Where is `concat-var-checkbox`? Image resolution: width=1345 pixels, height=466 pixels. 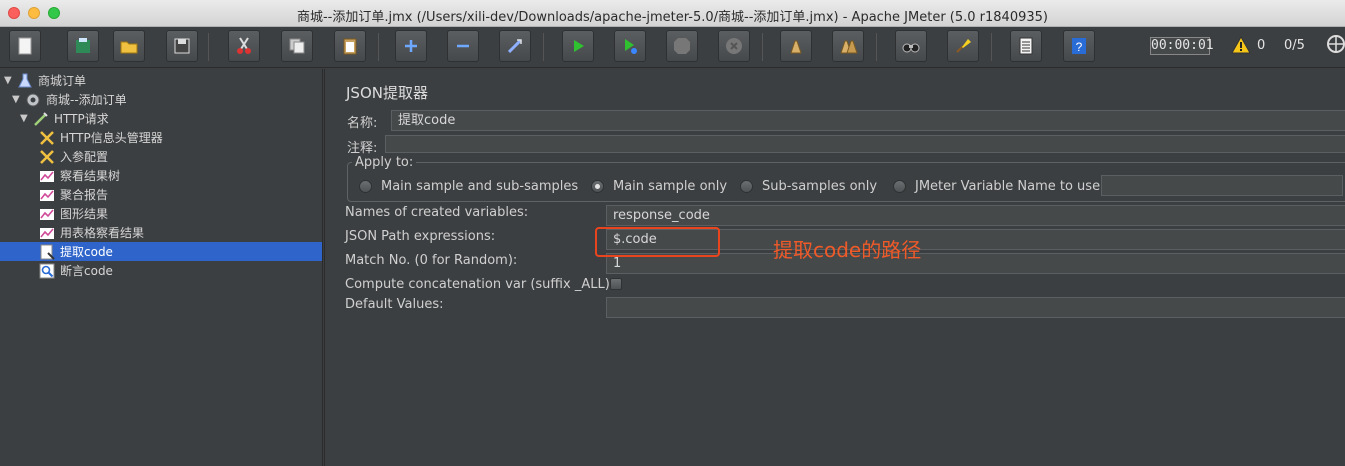 concat-var-checkbox is located at coordinates (616, 284).